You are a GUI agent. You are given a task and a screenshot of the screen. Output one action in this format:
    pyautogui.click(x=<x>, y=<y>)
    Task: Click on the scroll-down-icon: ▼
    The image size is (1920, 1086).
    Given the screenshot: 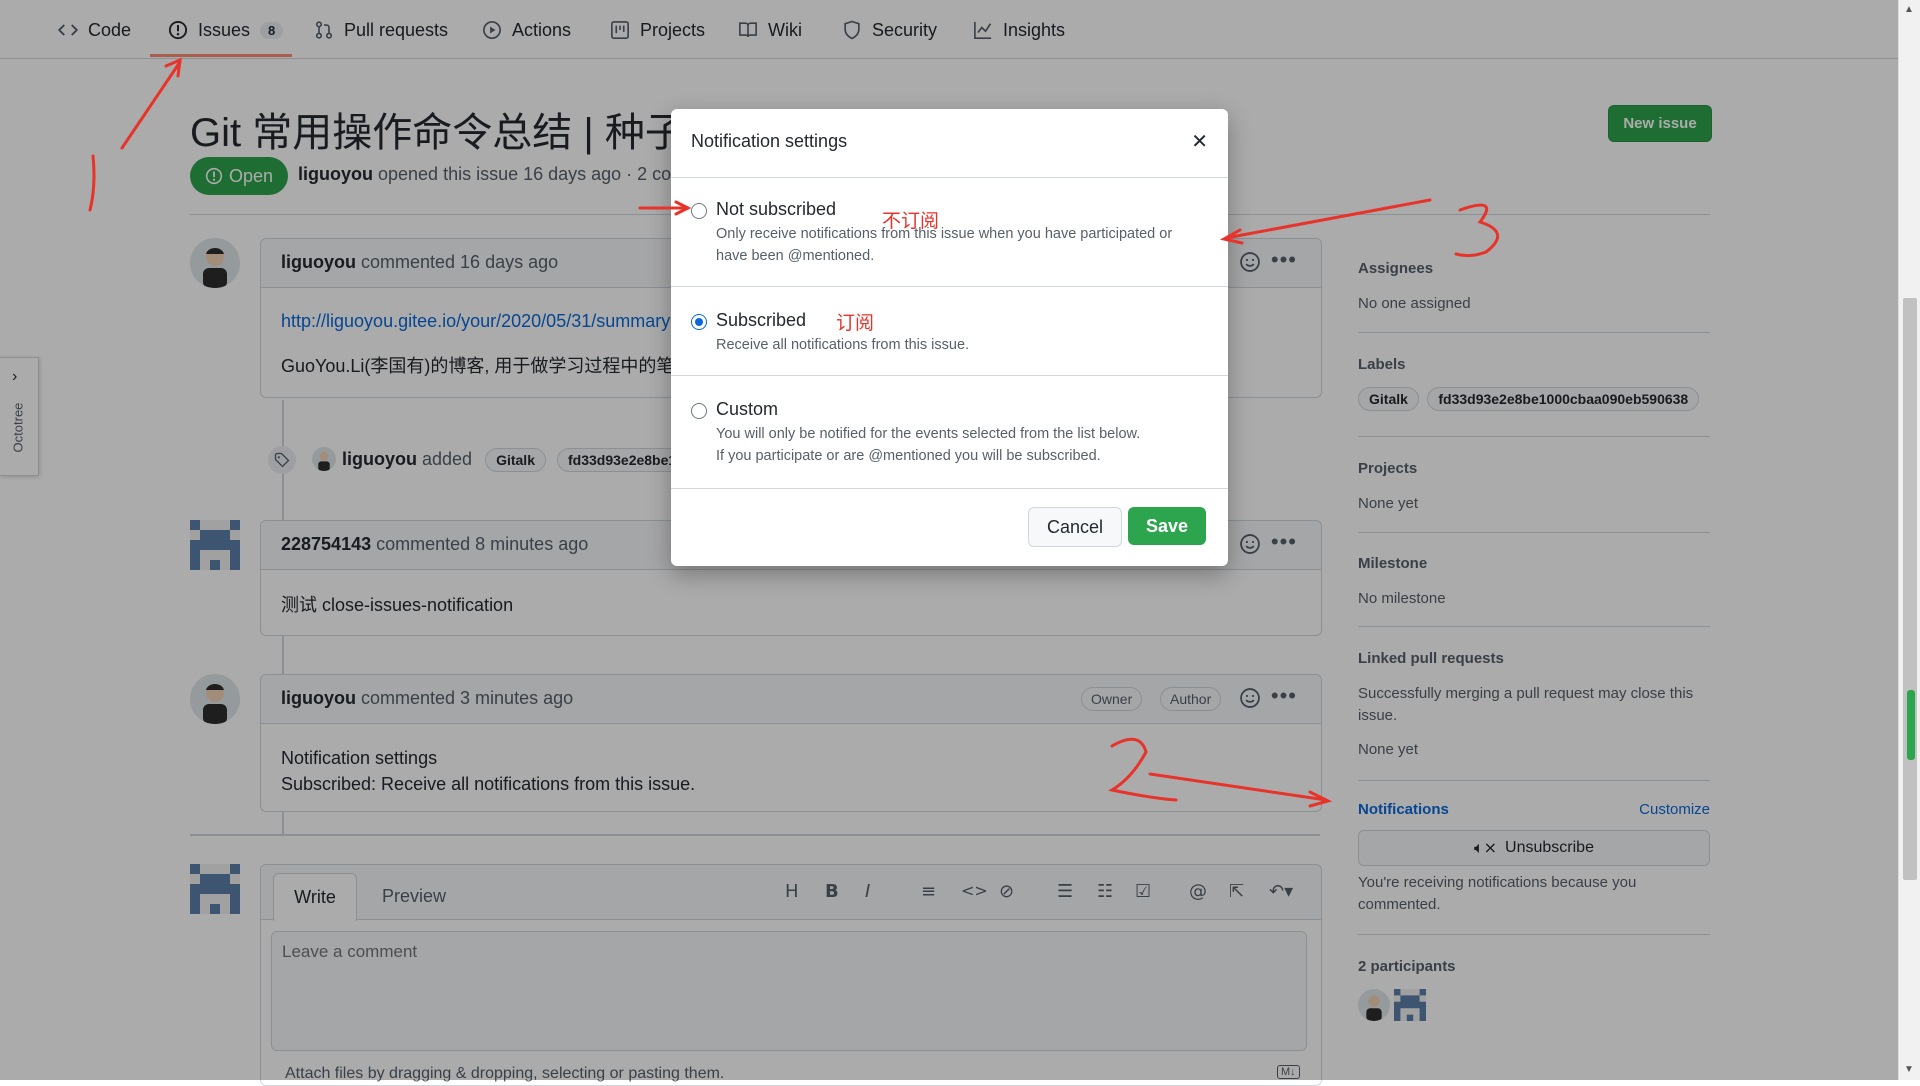 What is the action you would take?
    pyautogui.click(x=1909, y=1069)
    